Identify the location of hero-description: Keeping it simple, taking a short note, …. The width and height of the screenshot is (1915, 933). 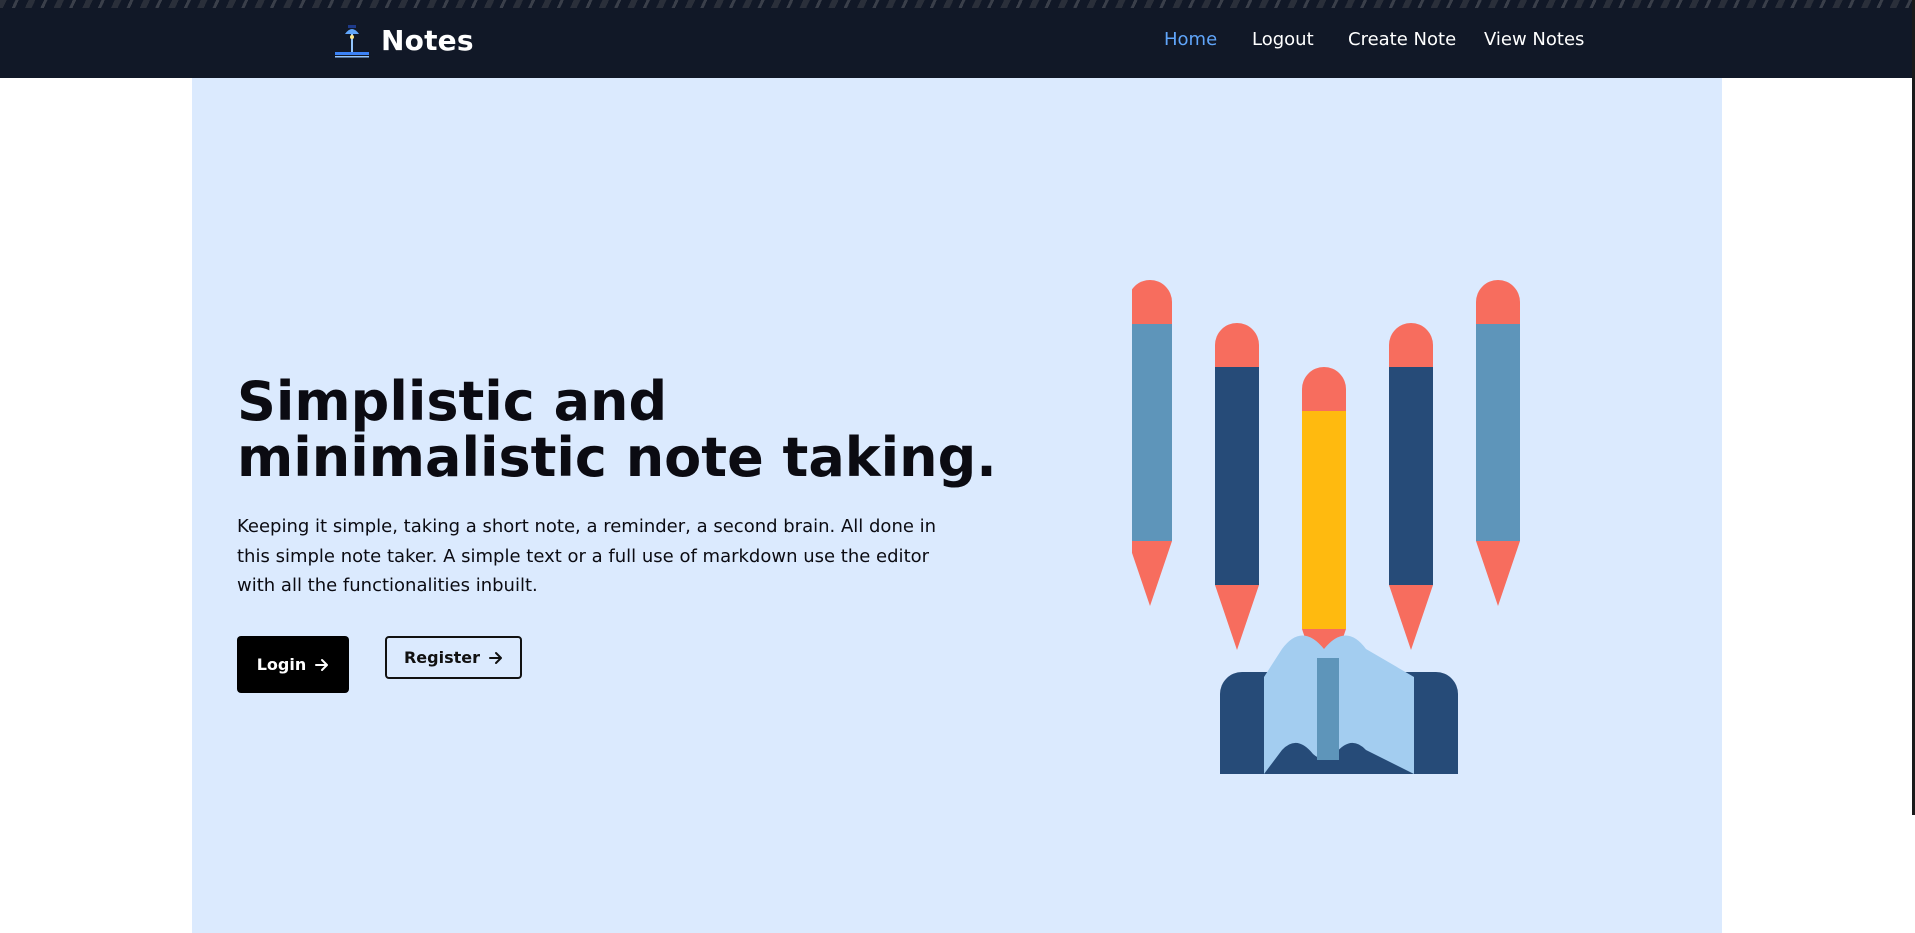
(587, 556).